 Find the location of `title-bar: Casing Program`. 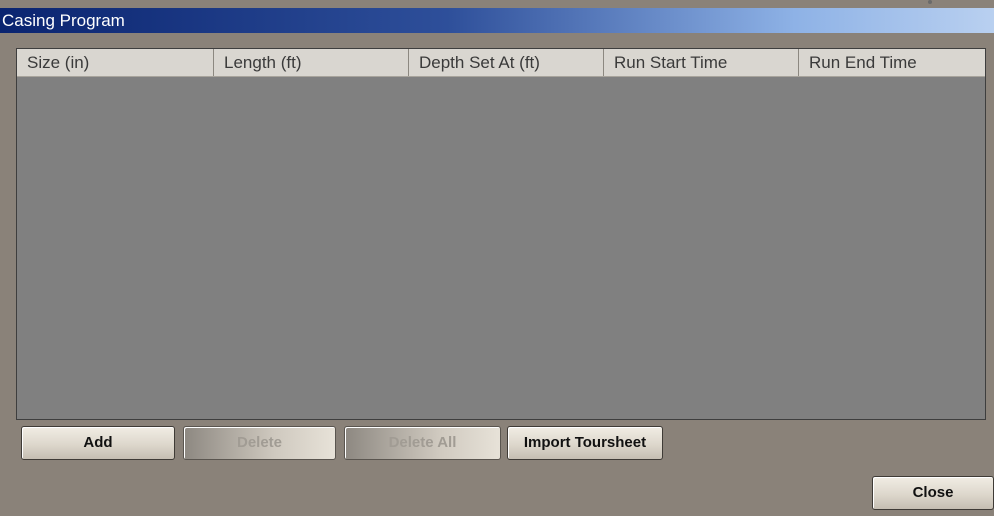

title-bar: Casing Program is located at coordinates (497, 20).